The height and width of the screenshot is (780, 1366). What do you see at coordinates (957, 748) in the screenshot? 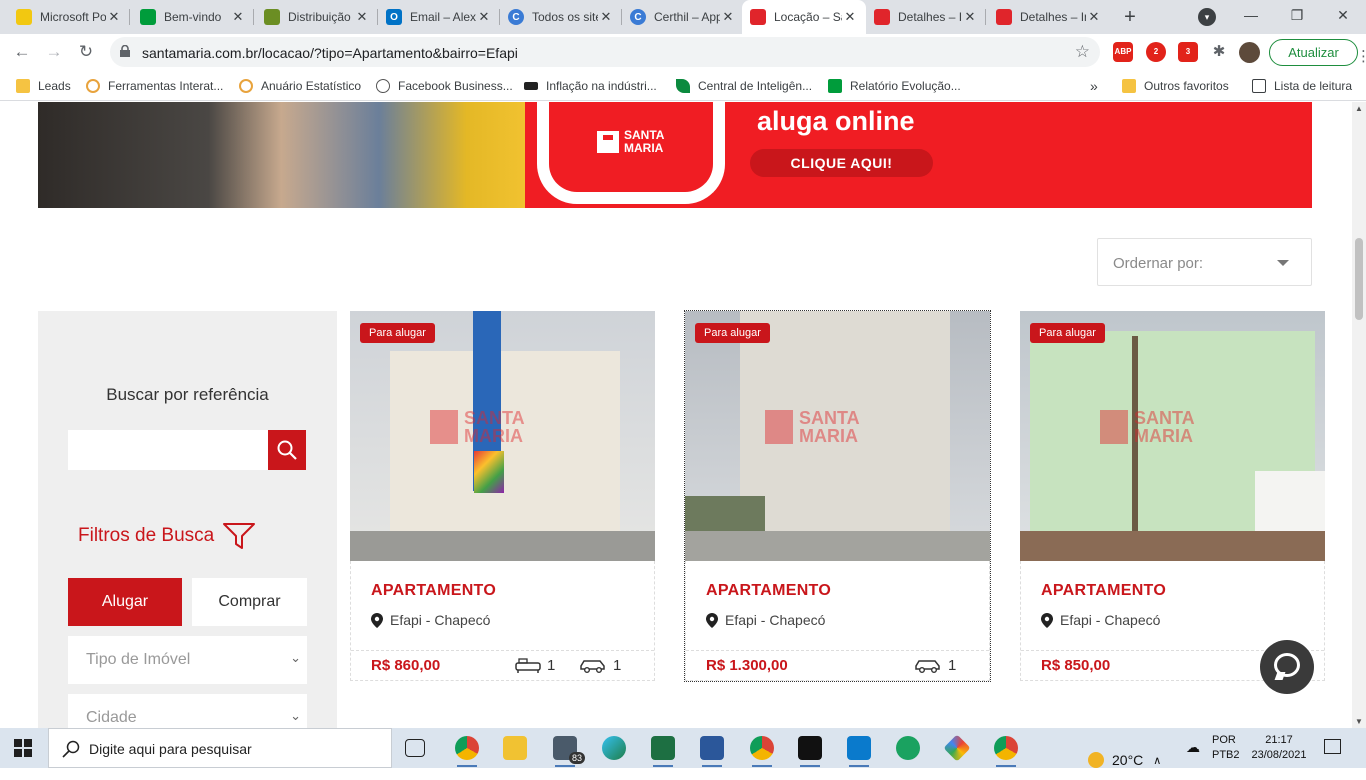
I see `photos-icon` at bounding box center [957, 748].